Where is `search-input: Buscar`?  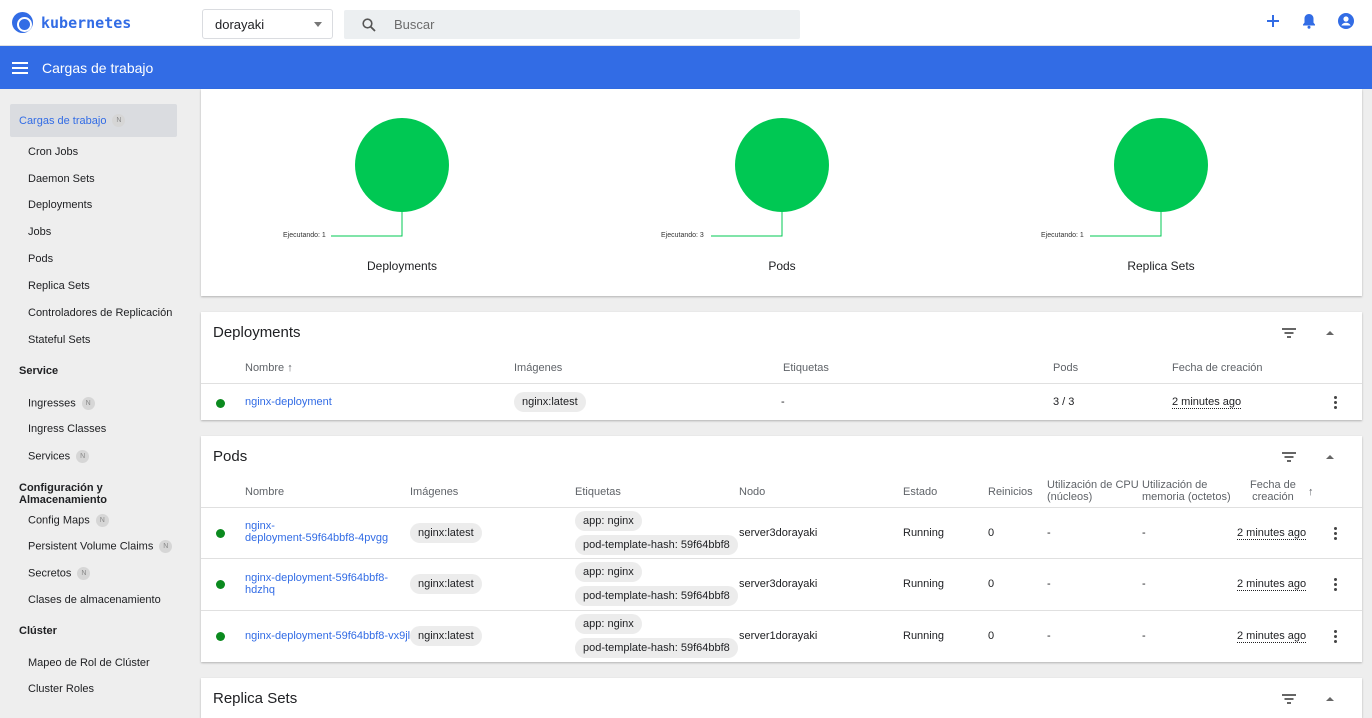 search-input: Buscar is located at coordinates (572, 24).